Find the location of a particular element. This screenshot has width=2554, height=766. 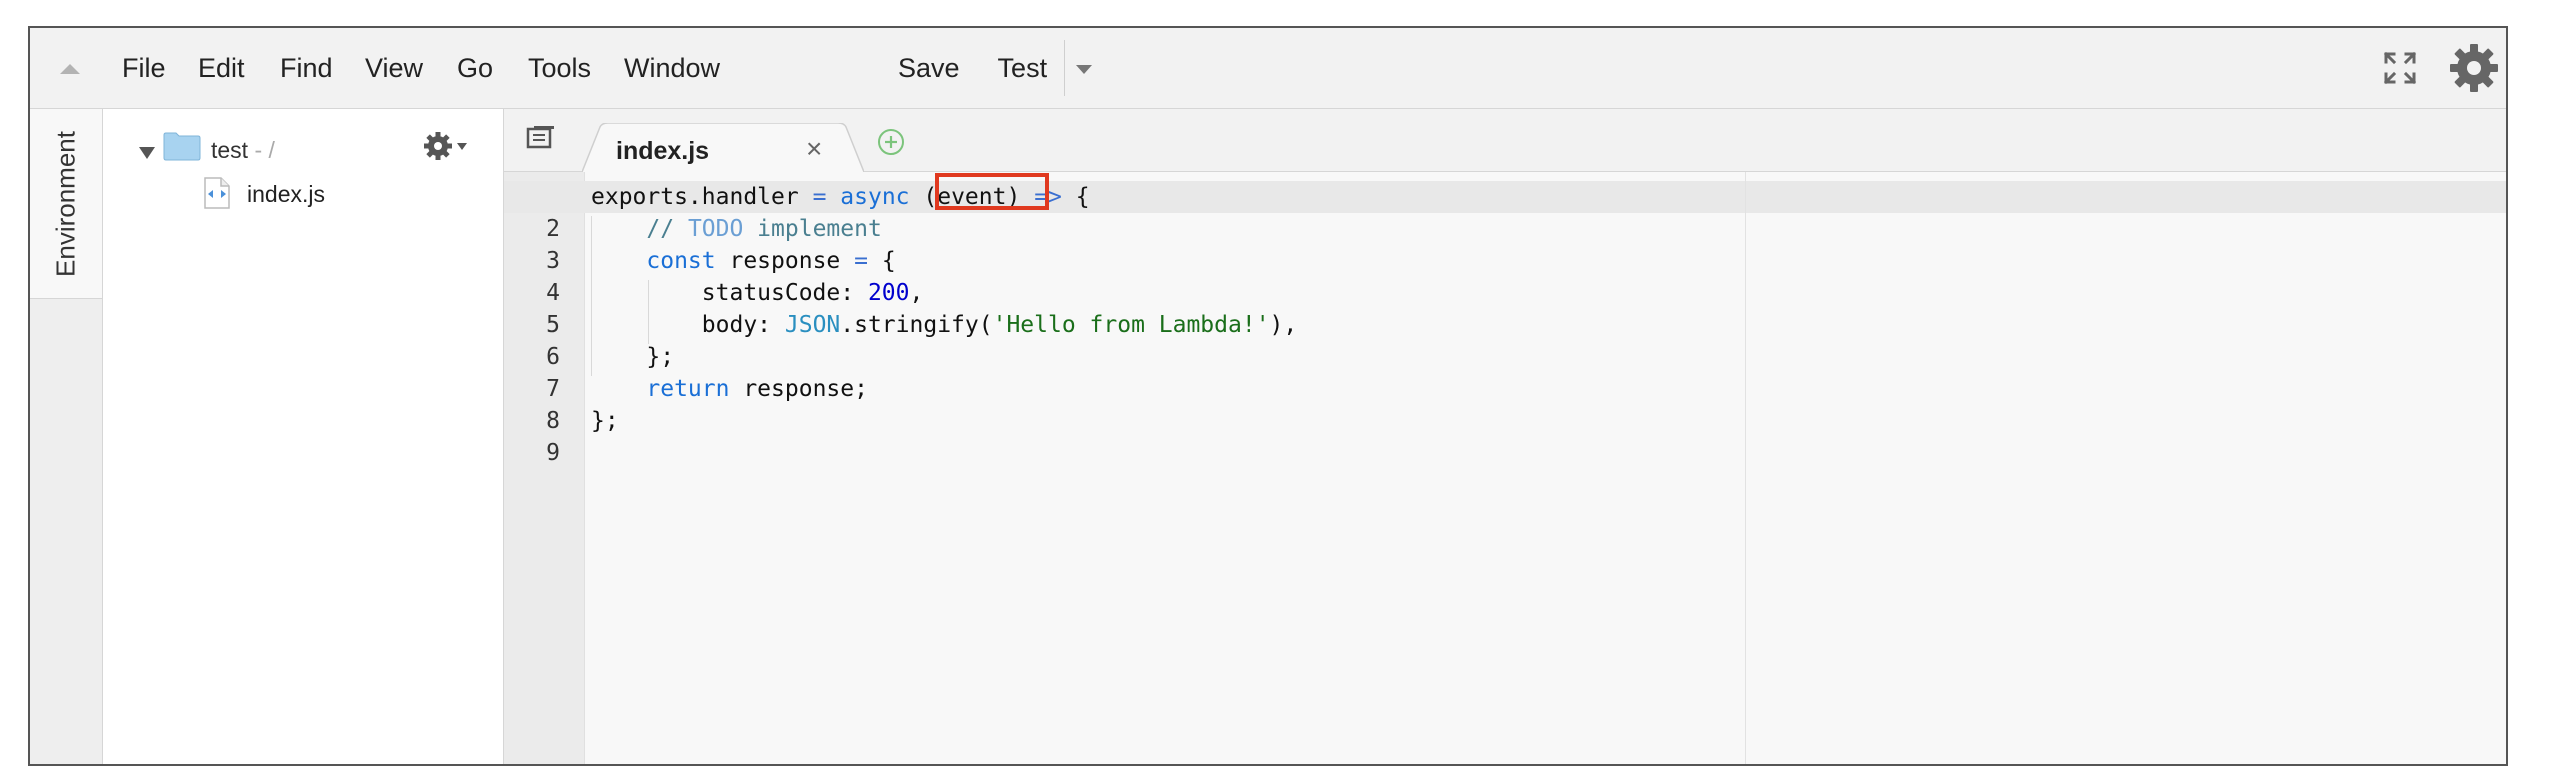

folder-icon is located at coordinates (182, 146).